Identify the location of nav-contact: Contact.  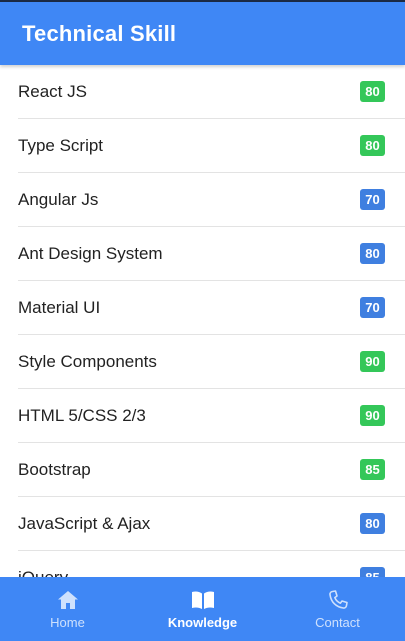
(337, 609).